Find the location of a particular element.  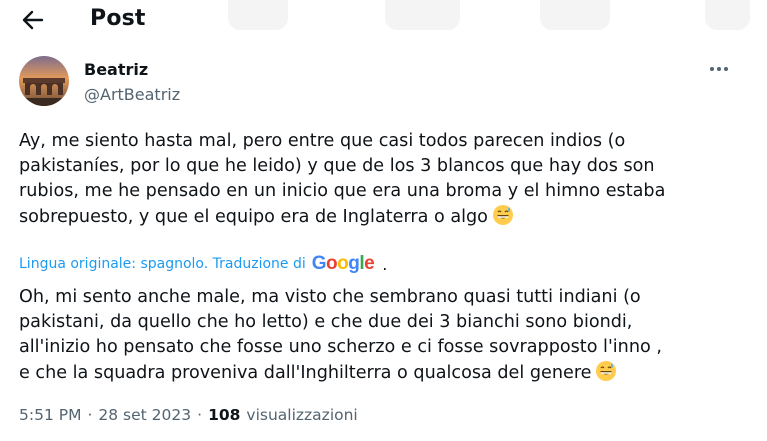

post-time: 5:51 PM is located at coordinates (50, 415).